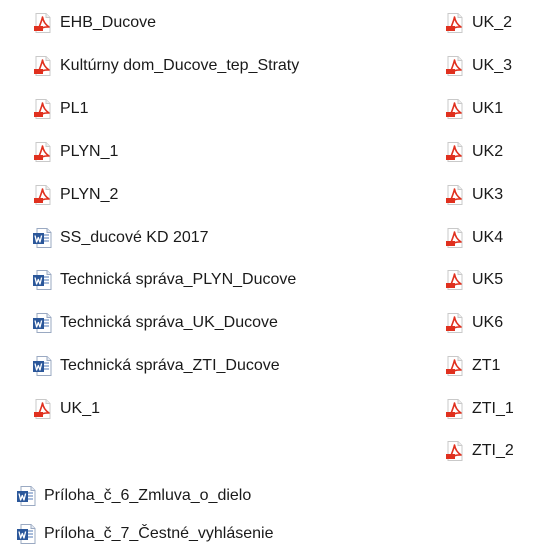 The height and width of the screenshot is (551, 536). I want to click on file-name: UK_3, so click(492, 65).